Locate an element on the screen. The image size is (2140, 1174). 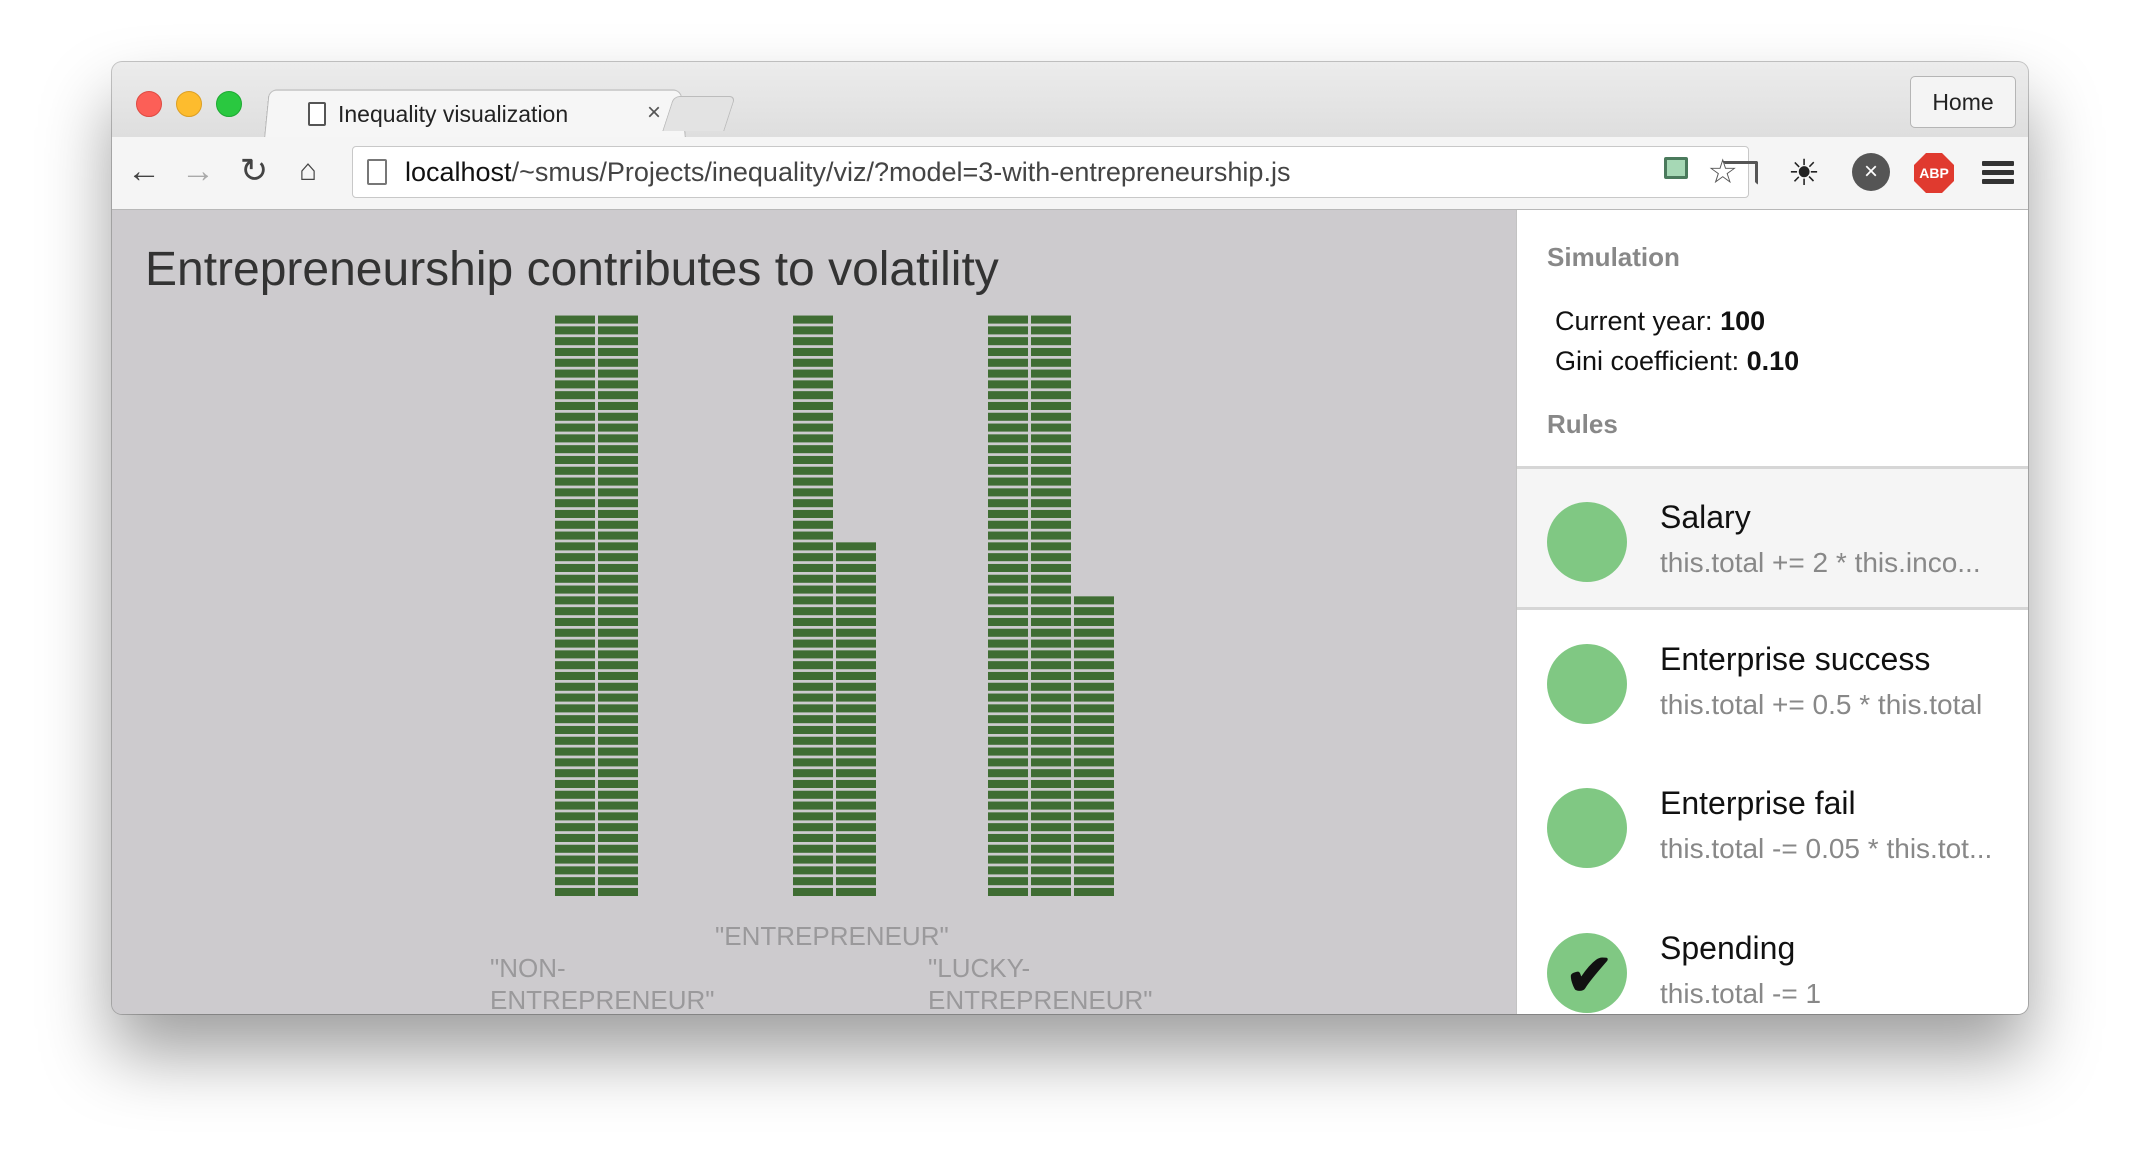
close-window-button is located at coordinates (149, 104).